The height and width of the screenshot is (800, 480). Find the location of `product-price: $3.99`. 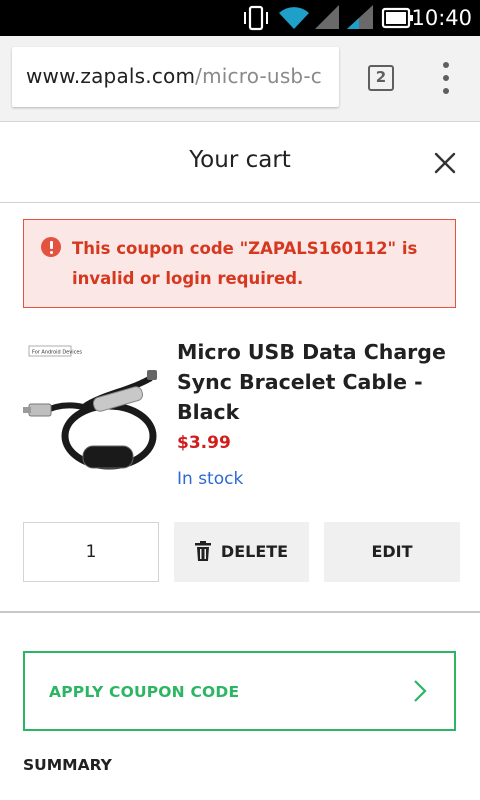

product-price: $3.99 is located at coordinates (204, 443).